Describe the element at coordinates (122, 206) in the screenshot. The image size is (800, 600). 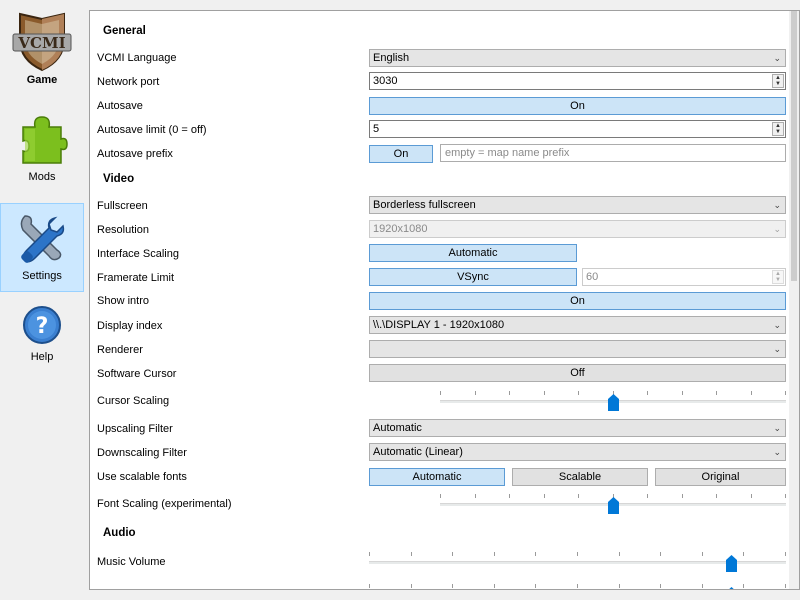
I see `fullscreen-label: Fullscreen` at that location.